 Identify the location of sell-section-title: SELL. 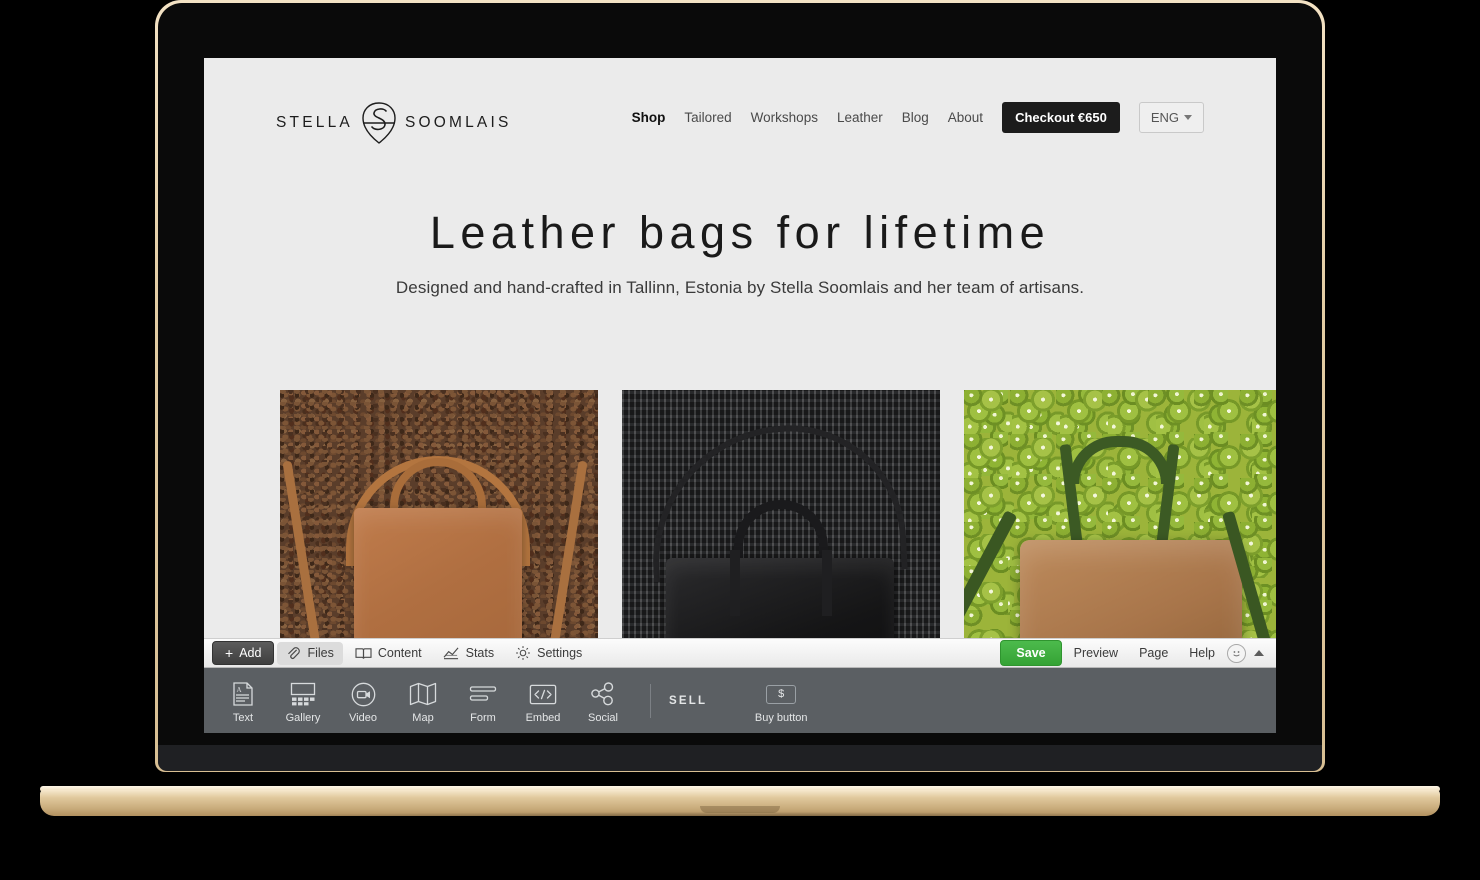
(688, 700).